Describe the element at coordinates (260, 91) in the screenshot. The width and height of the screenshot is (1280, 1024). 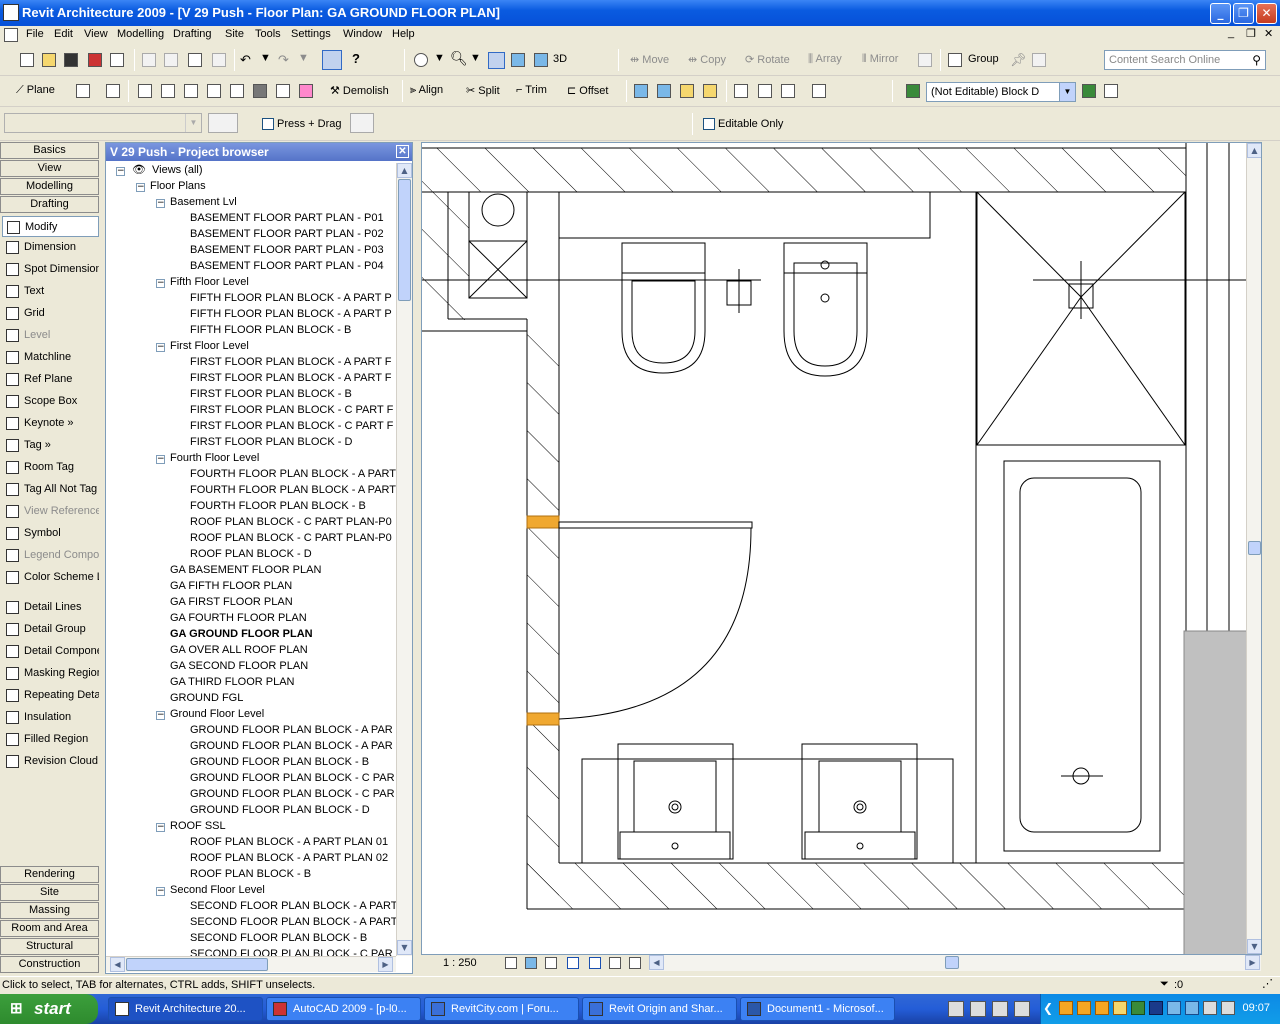
I see `paint-icon` at that location.